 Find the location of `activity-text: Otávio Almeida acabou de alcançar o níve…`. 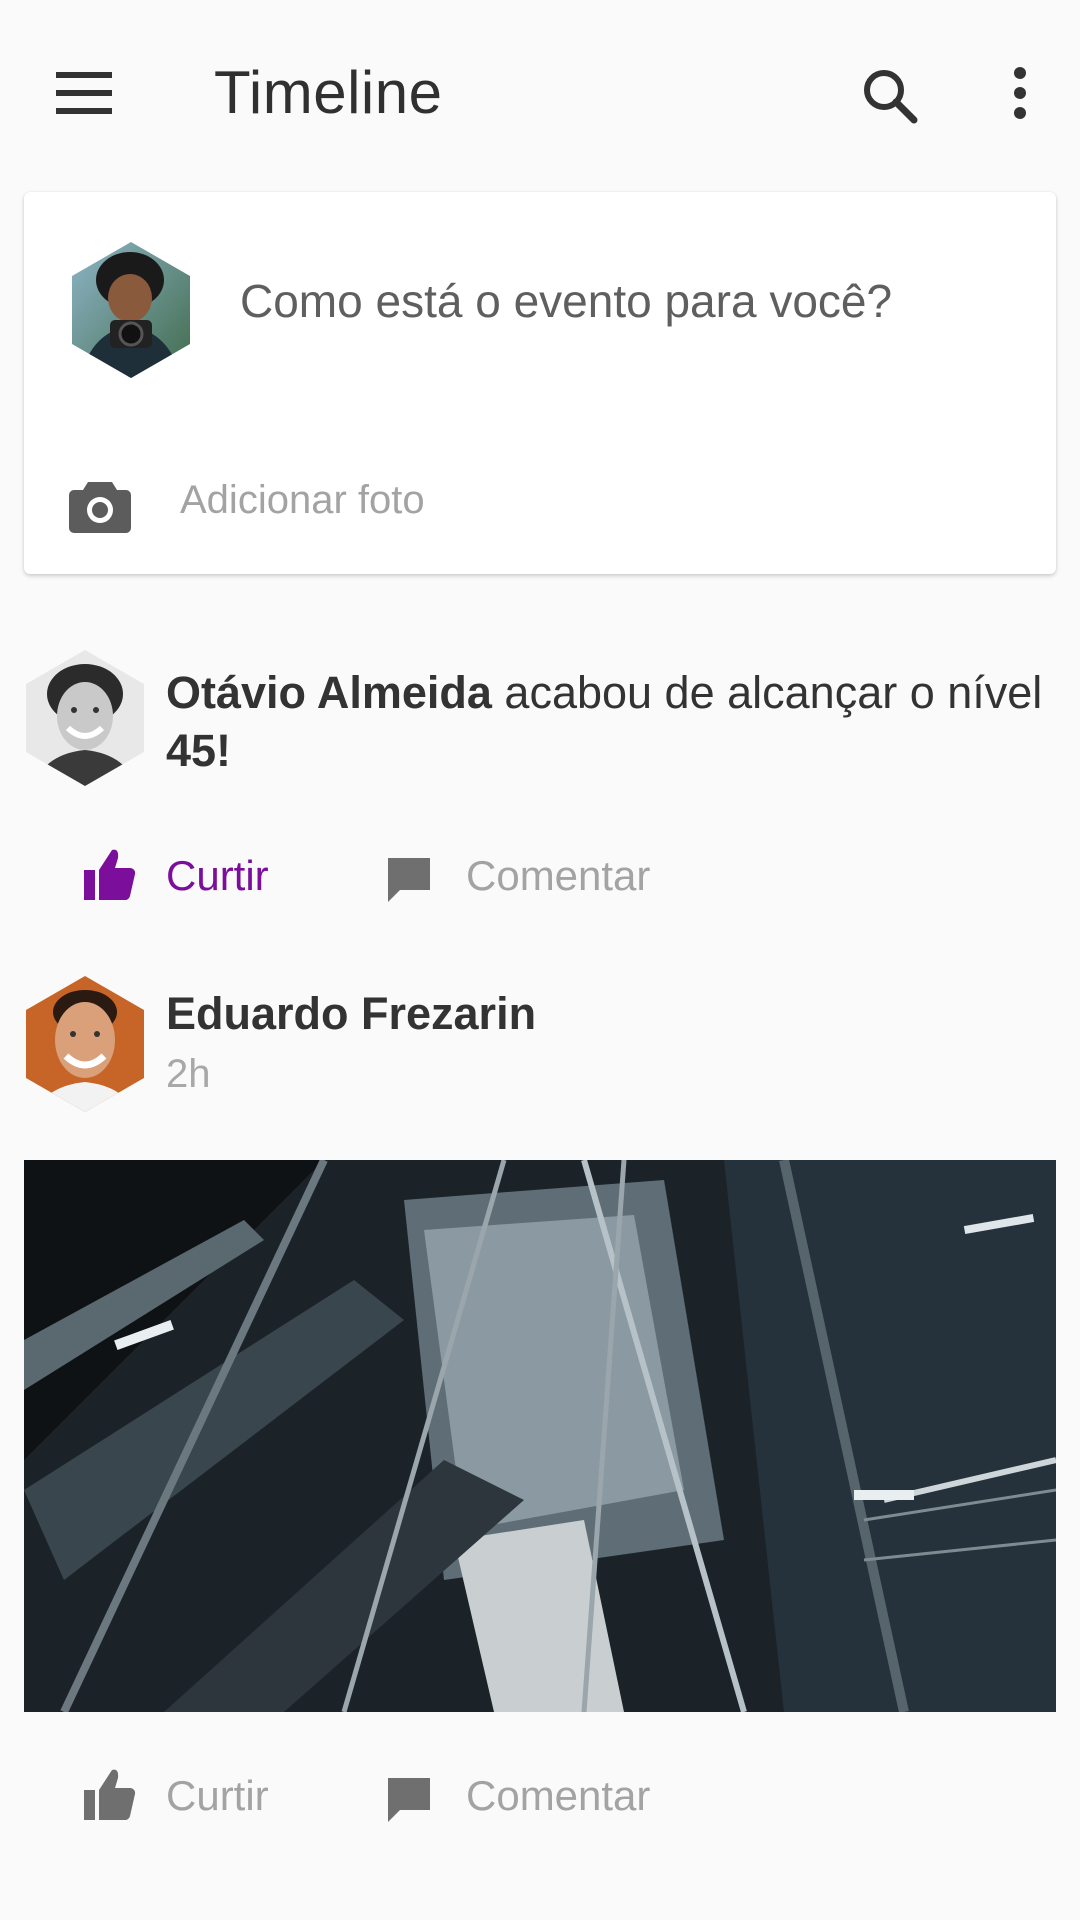

activity-text: Otávio Almeida acabou de alcançar o níve… is located at coordinates (606, 722).